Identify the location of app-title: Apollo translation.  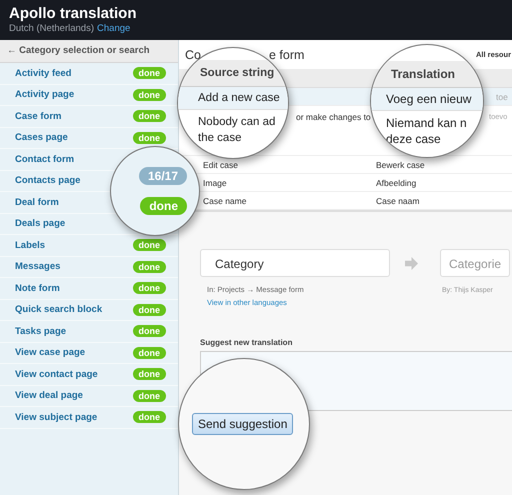
(73, 13).